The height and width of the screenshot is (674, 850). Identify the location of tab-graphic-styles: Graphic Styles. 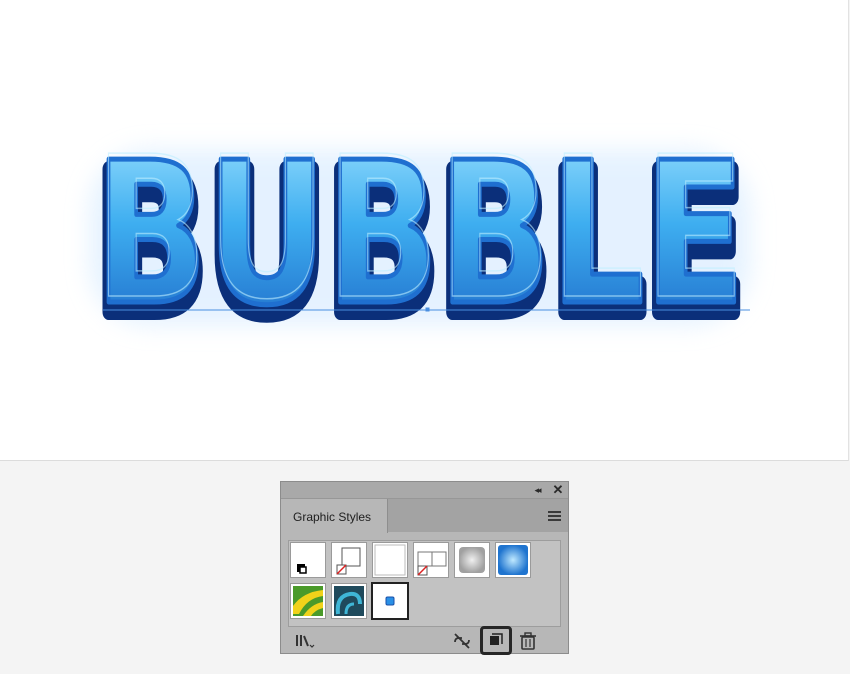
(334, 516).